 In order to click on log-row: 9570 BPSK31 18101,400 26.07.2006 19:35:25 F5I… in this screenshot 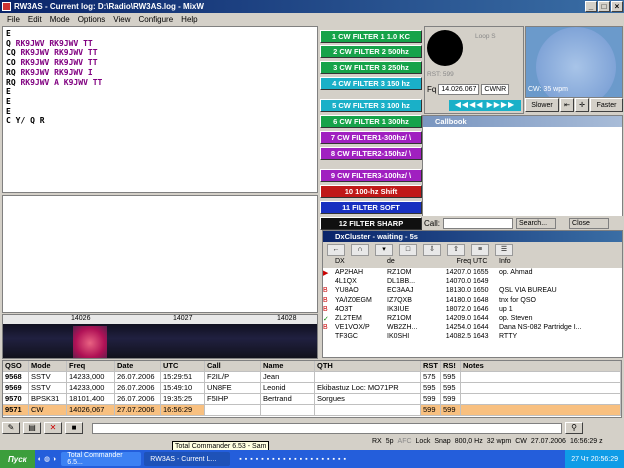, I will do `click(312, 399)`.